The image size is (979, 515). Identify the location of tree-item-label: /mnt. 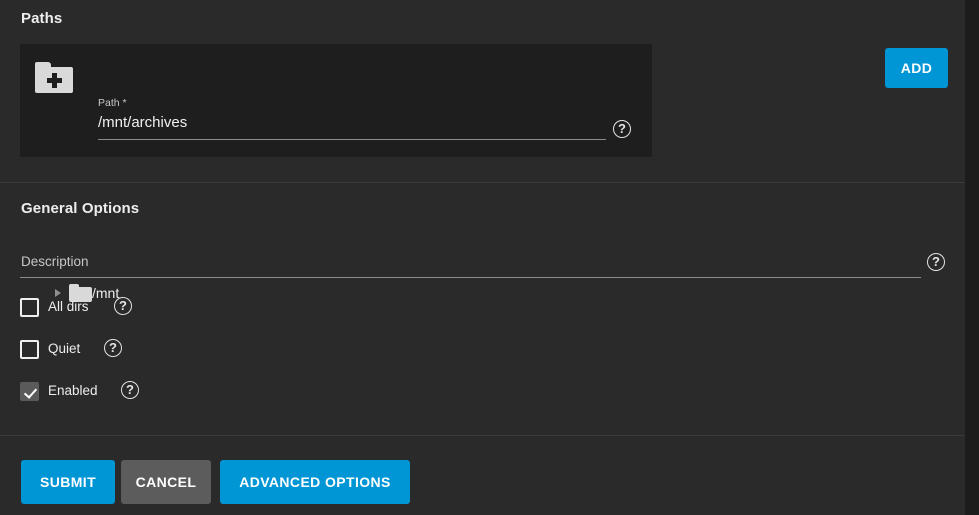
(105, 293).